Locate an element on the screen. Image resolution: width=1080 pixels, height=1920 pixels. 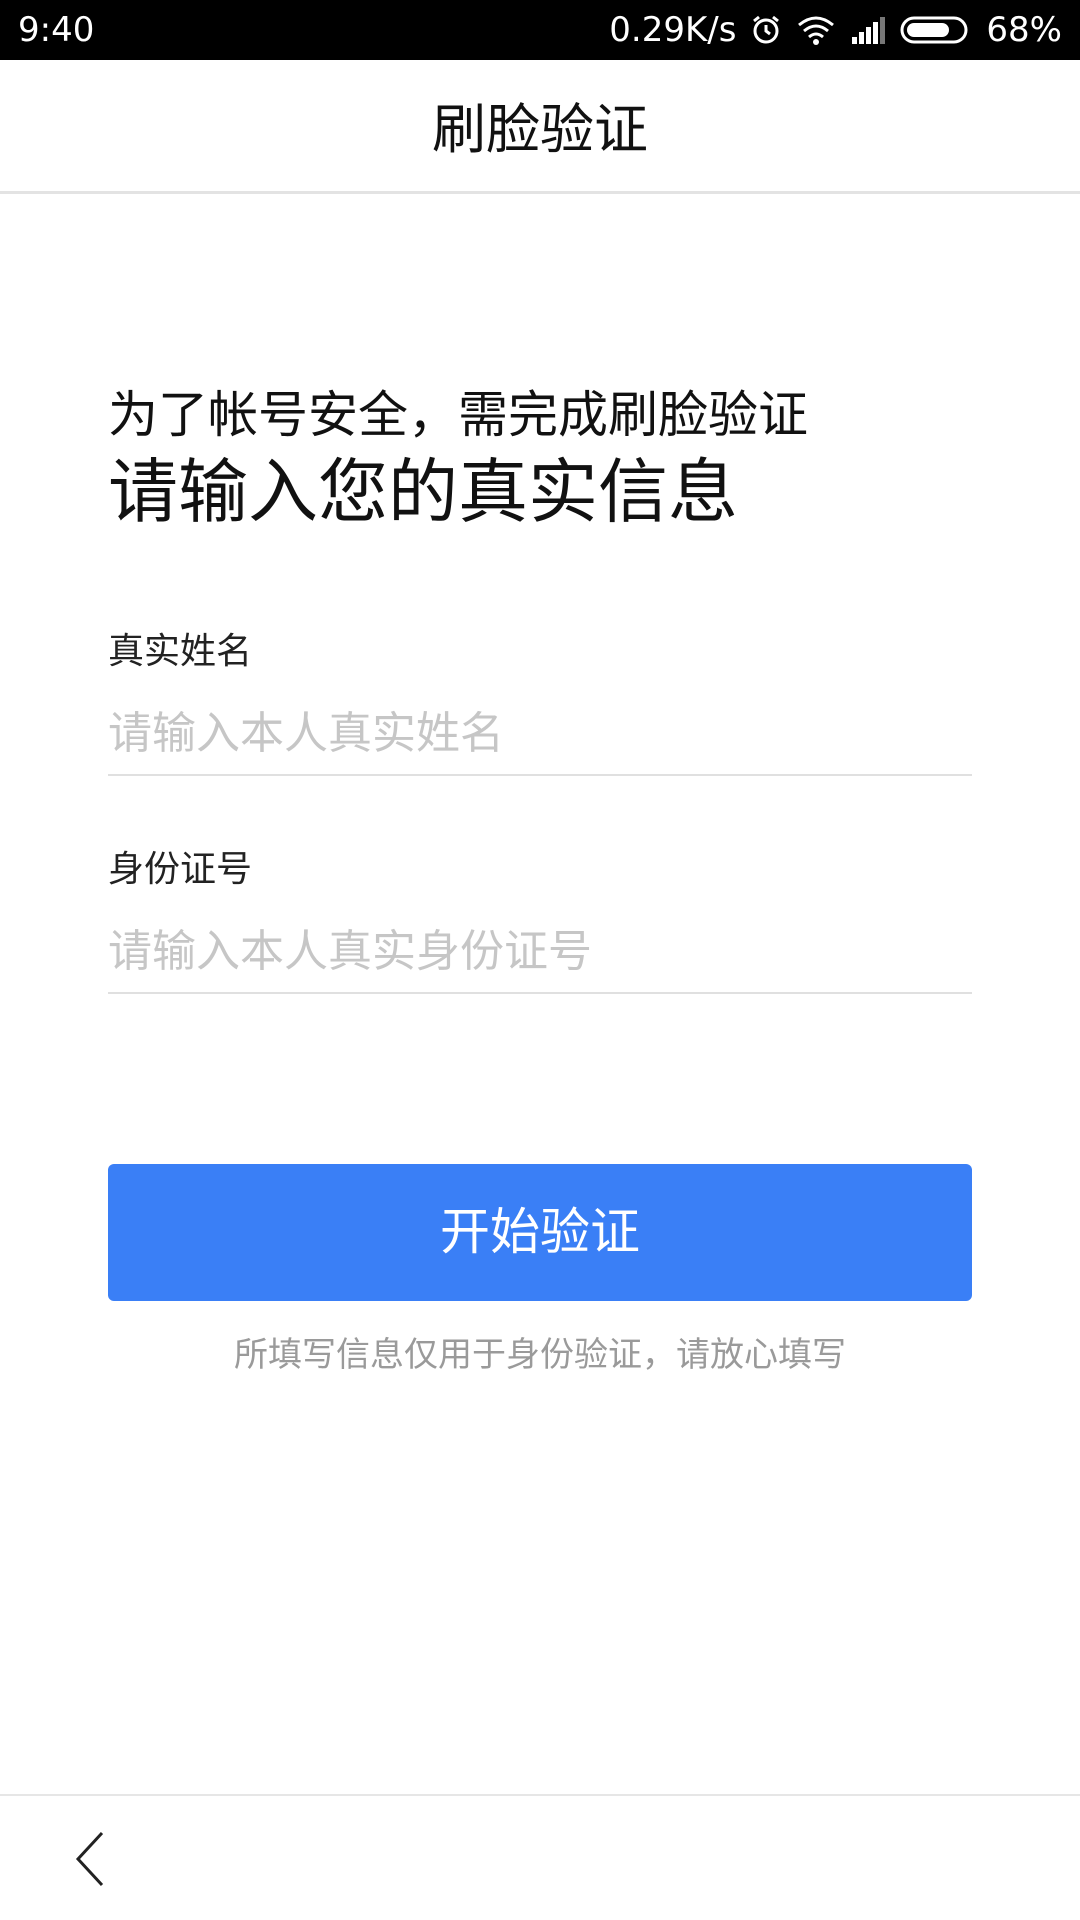
page-title: 刷脸验证 is located at coordinates (540, 129).